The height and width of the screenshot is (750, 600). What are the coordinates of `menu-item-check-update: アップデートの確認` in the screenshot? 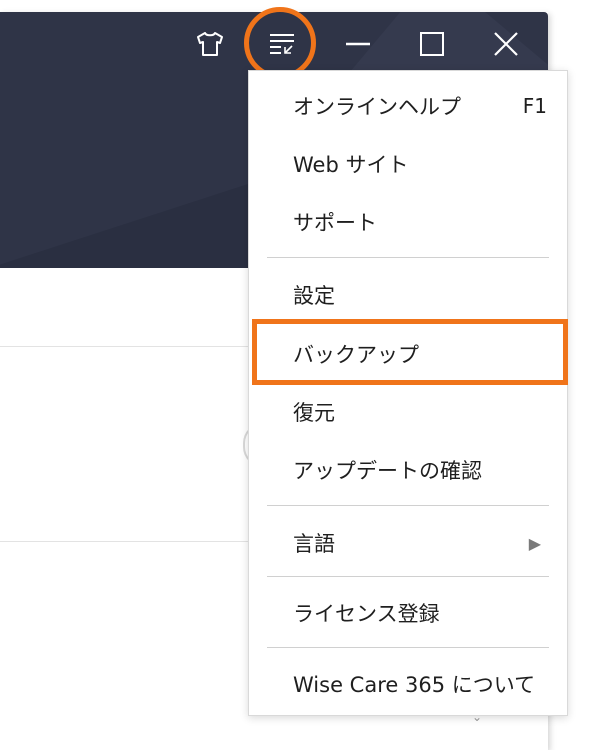 It's located at (408, 470).